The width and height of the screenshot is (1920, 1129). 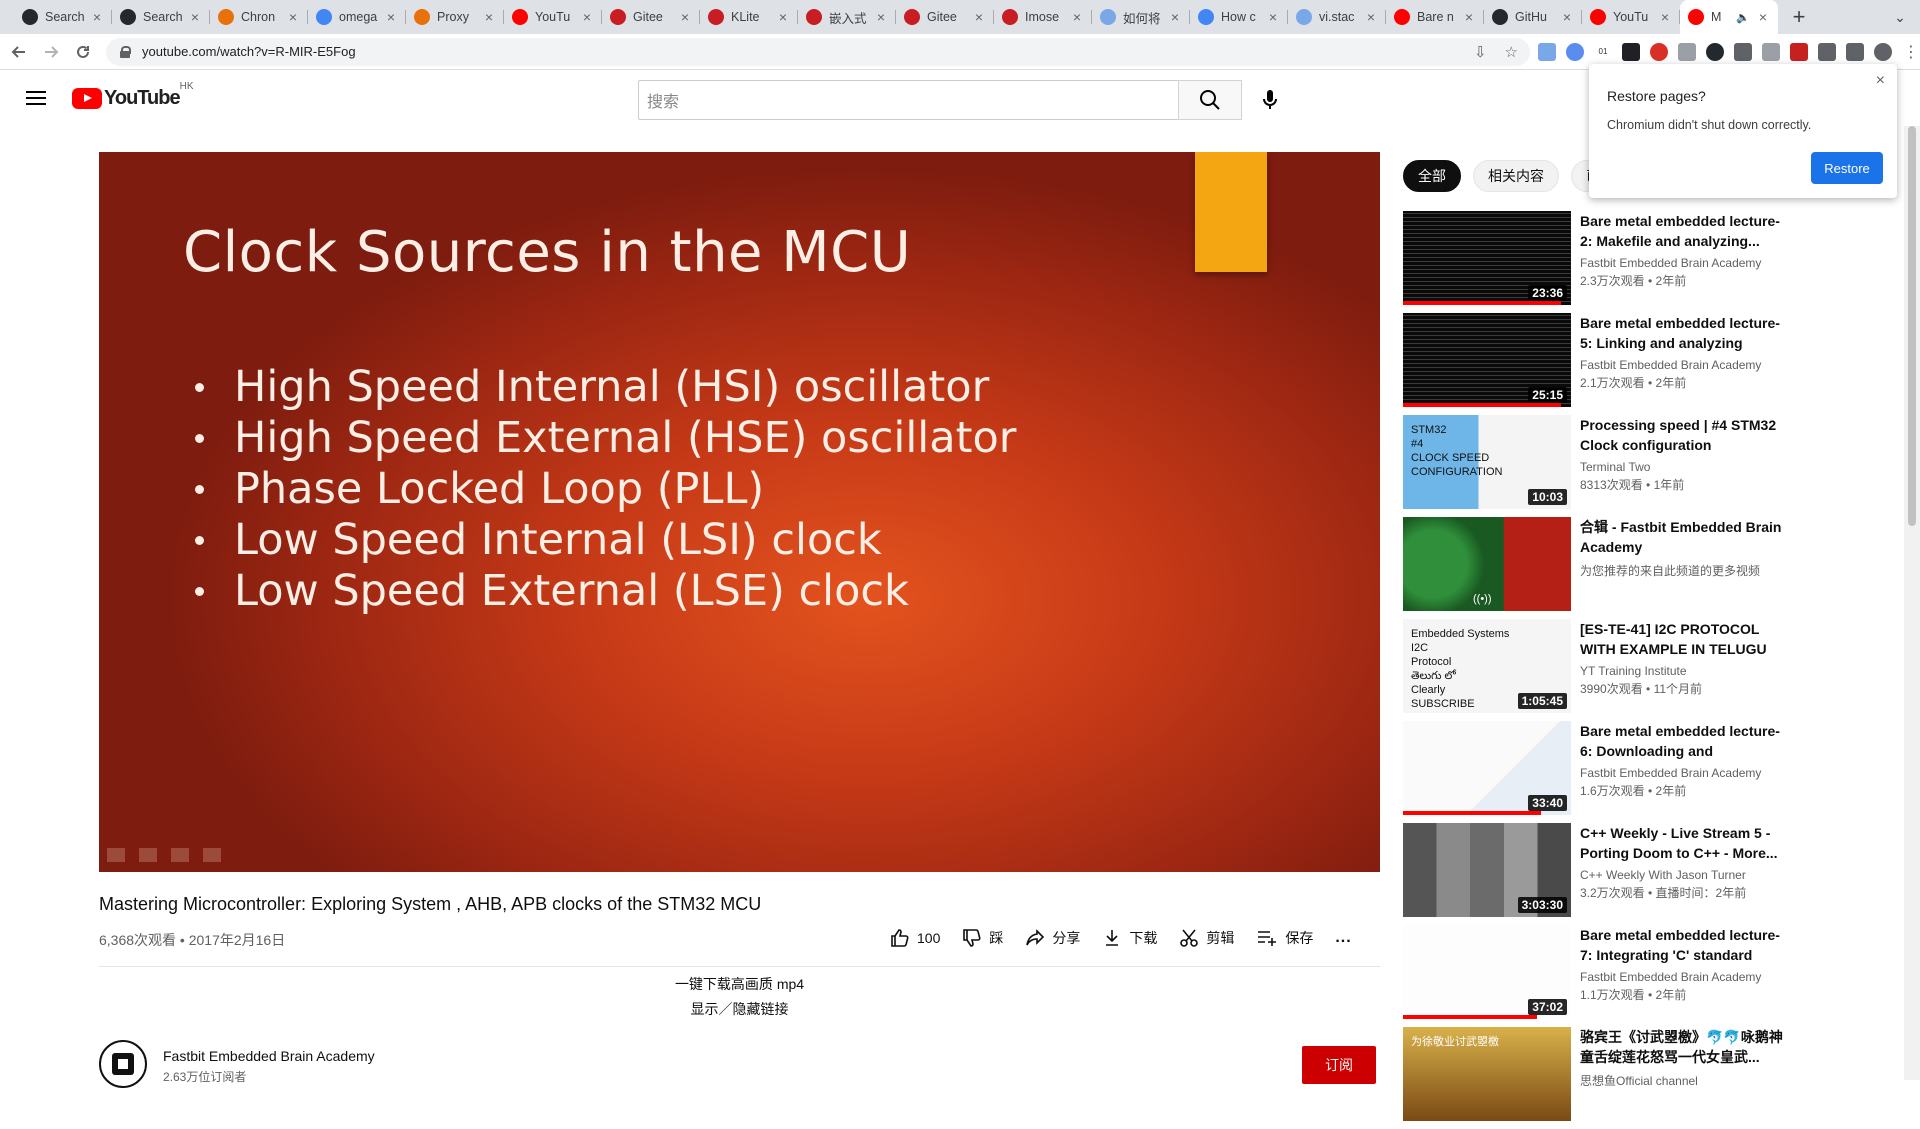 What do you see at coordinates (1337, 17) in the screenshot?
I see `browser-tab: vi.stac ×` at bounding box center [1337, 17].